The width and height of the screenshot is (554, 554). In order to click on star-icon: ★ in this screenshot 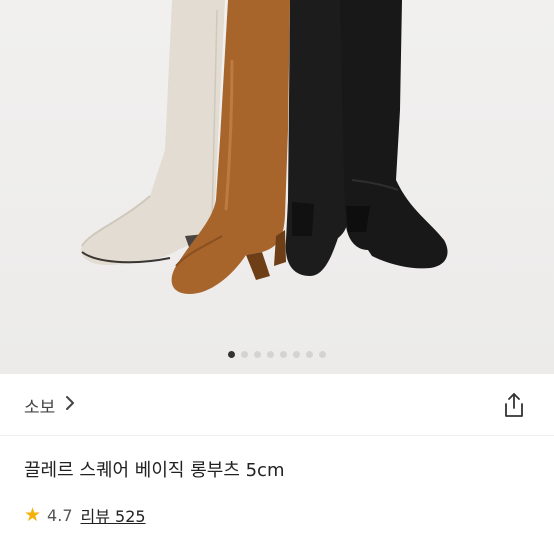, I will do `click(33, 514)`.